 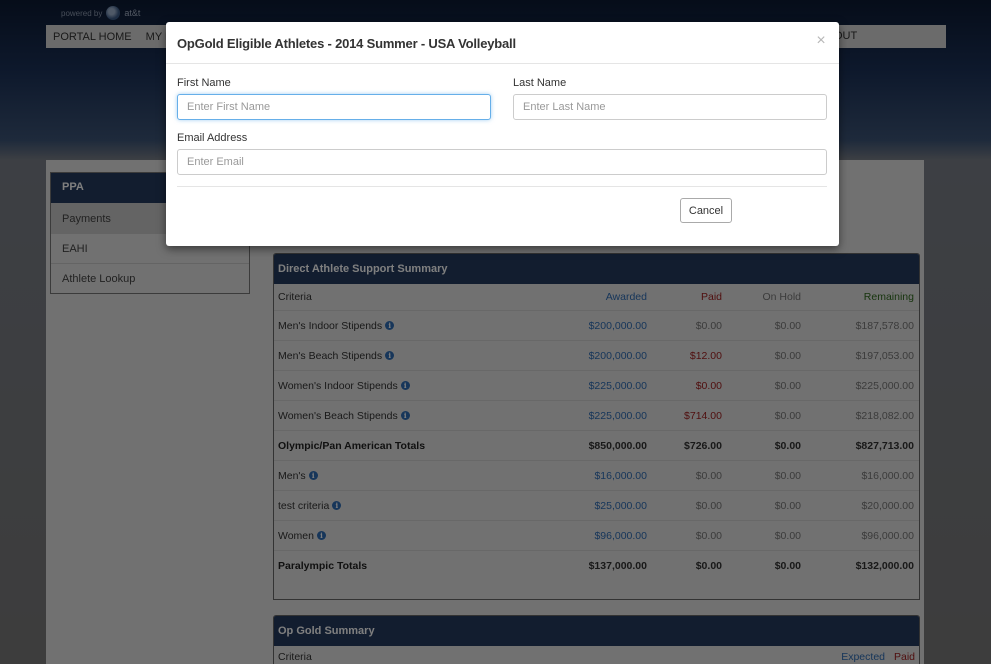 What do you see at coordinates (502, 162) in the screenshot?
I see `email-input` at bounding box center [502, 162].